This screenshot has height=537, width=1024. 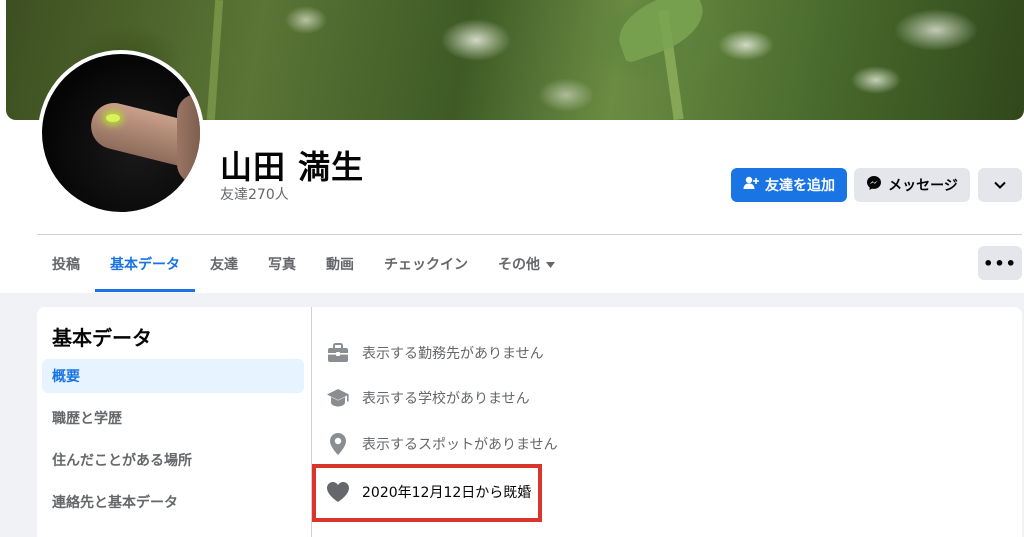 I want to click on ellipsis-icon: •••, so click(x=1000, y=263).